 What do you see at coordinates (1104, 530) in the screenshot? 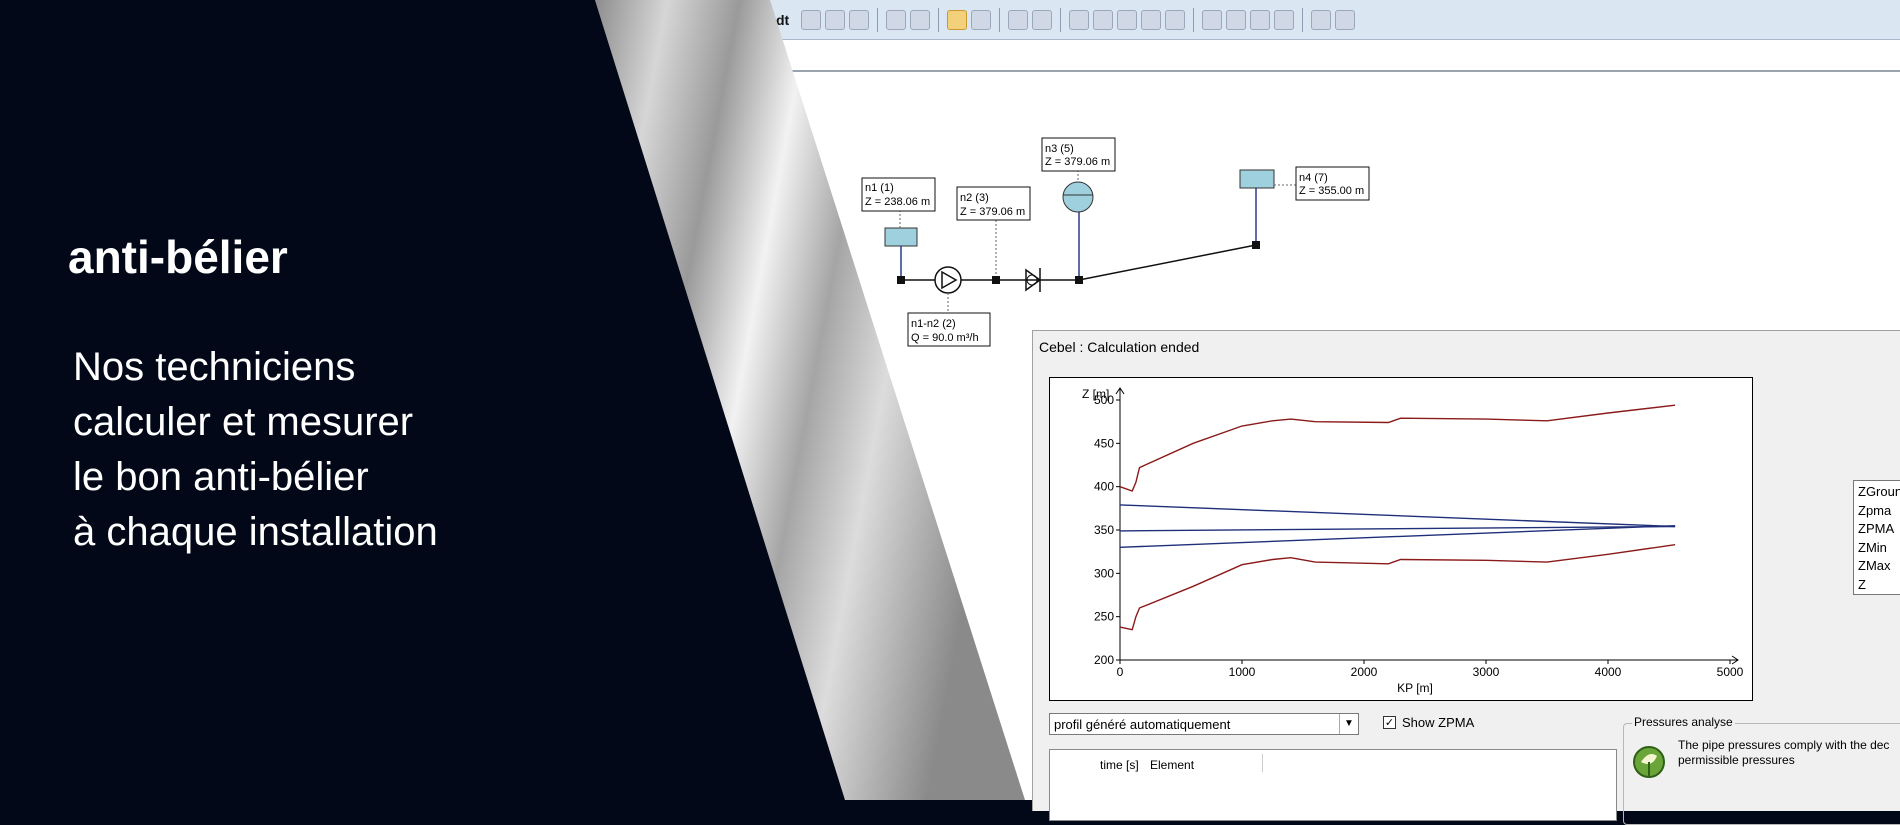
I see `y-tick-label: 350` at bounding box center [1104, 530].